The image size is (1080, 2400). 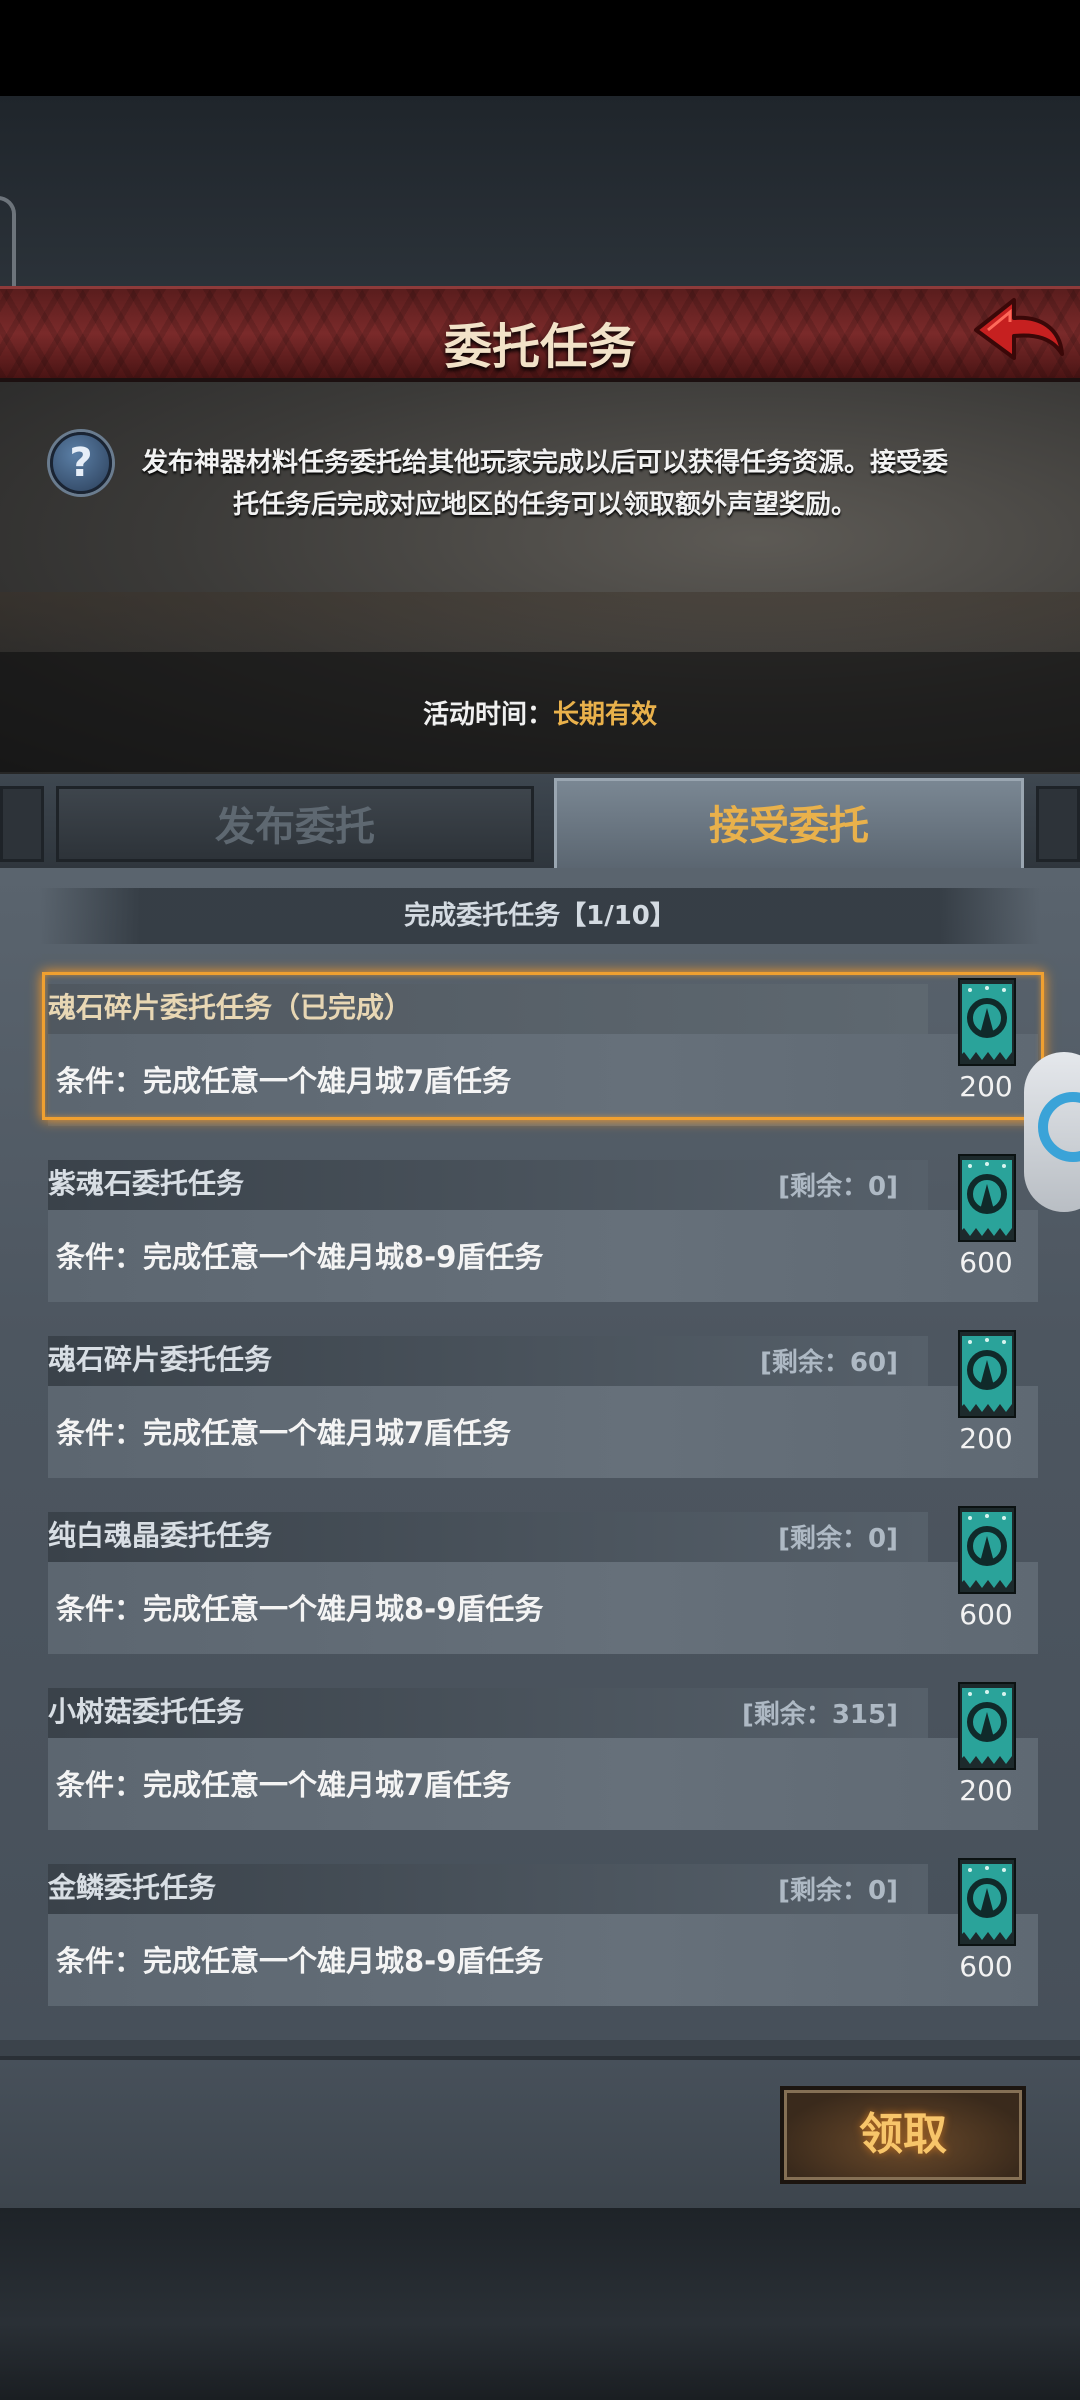 I want to click on claim-button: 领取, so click(x=903, y=2135).